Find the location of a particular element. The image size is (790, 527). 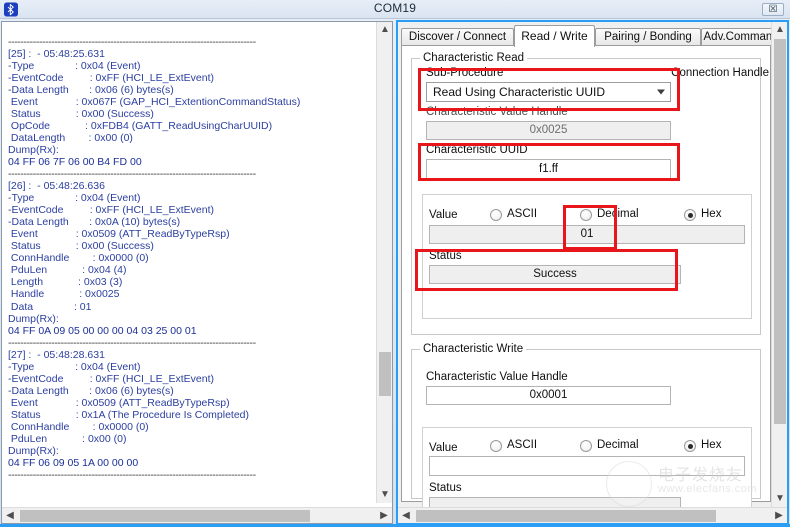

write-char-value-handle-label: Characteristic Value Handle is located at coordinates (497, 377).